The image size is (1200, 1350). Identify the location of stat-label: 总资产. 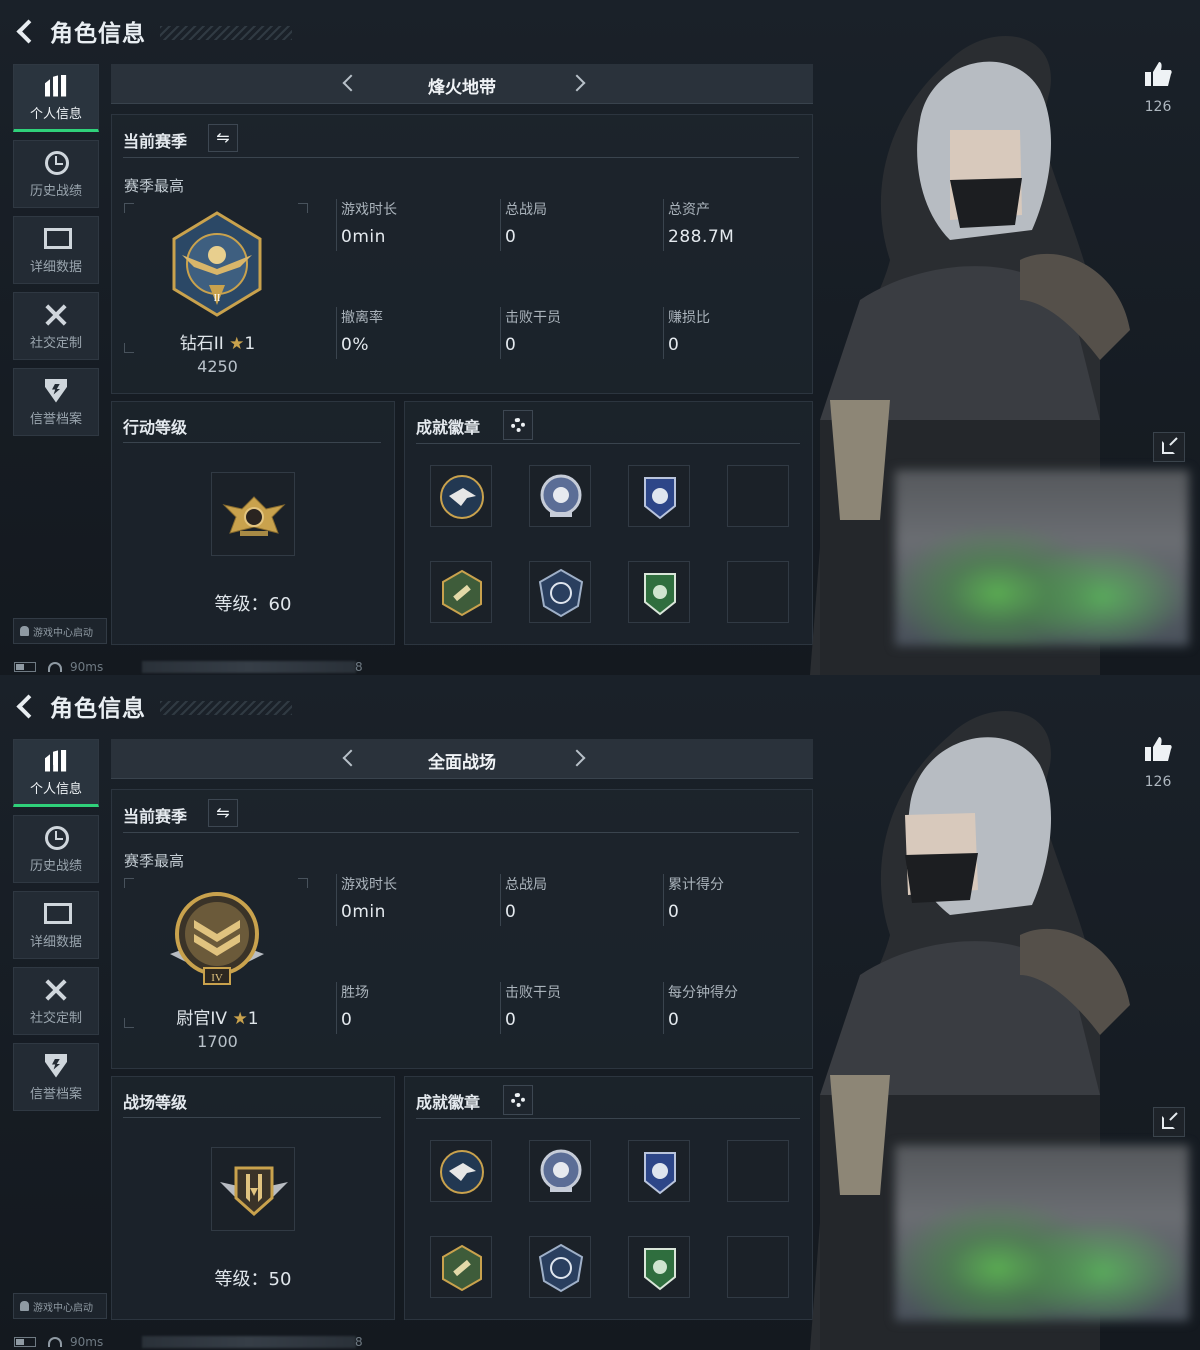
(689, 210).